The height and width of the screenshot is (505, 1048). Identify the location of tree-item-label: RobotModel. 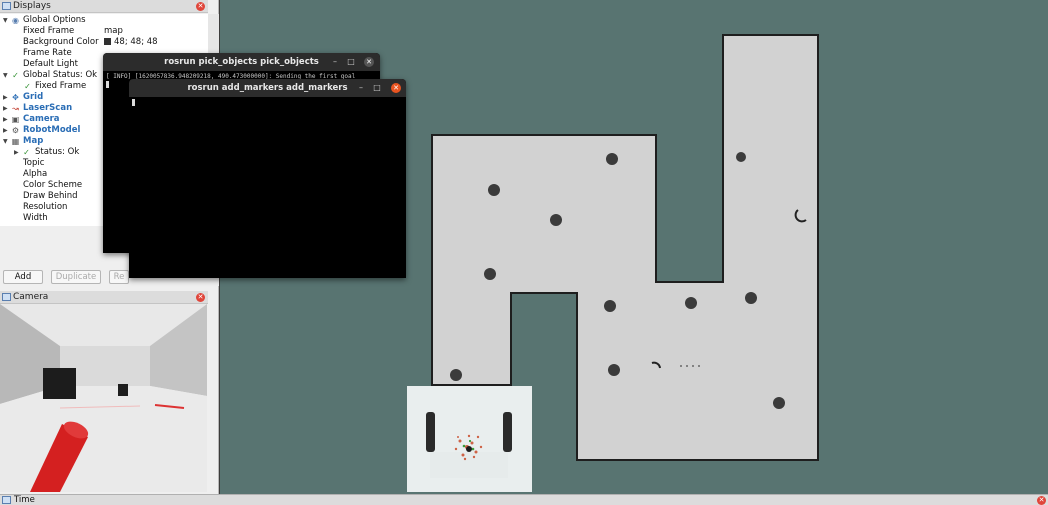
(52, 130).